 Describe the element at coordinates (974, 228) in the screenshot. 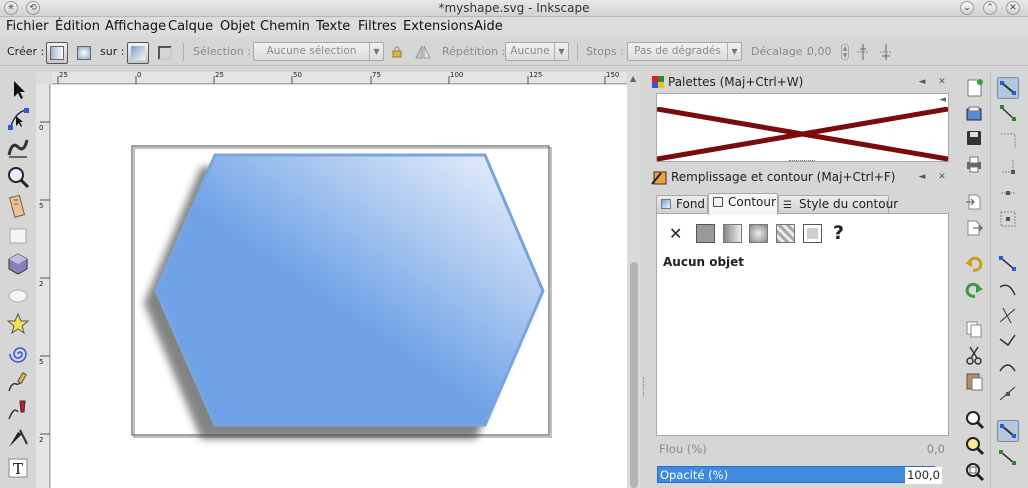

I see `export-icon` at that location.